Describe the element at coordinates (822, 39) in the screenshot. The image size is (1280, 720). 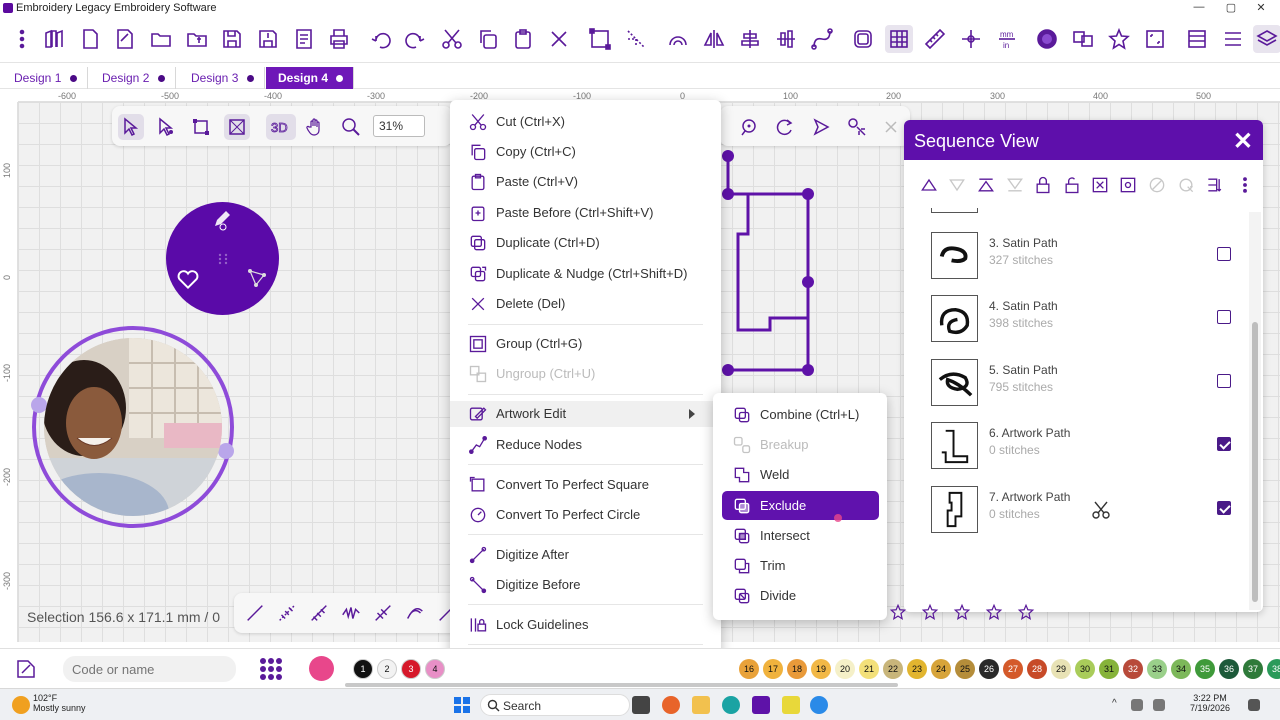
I see `path-icon` at that location.